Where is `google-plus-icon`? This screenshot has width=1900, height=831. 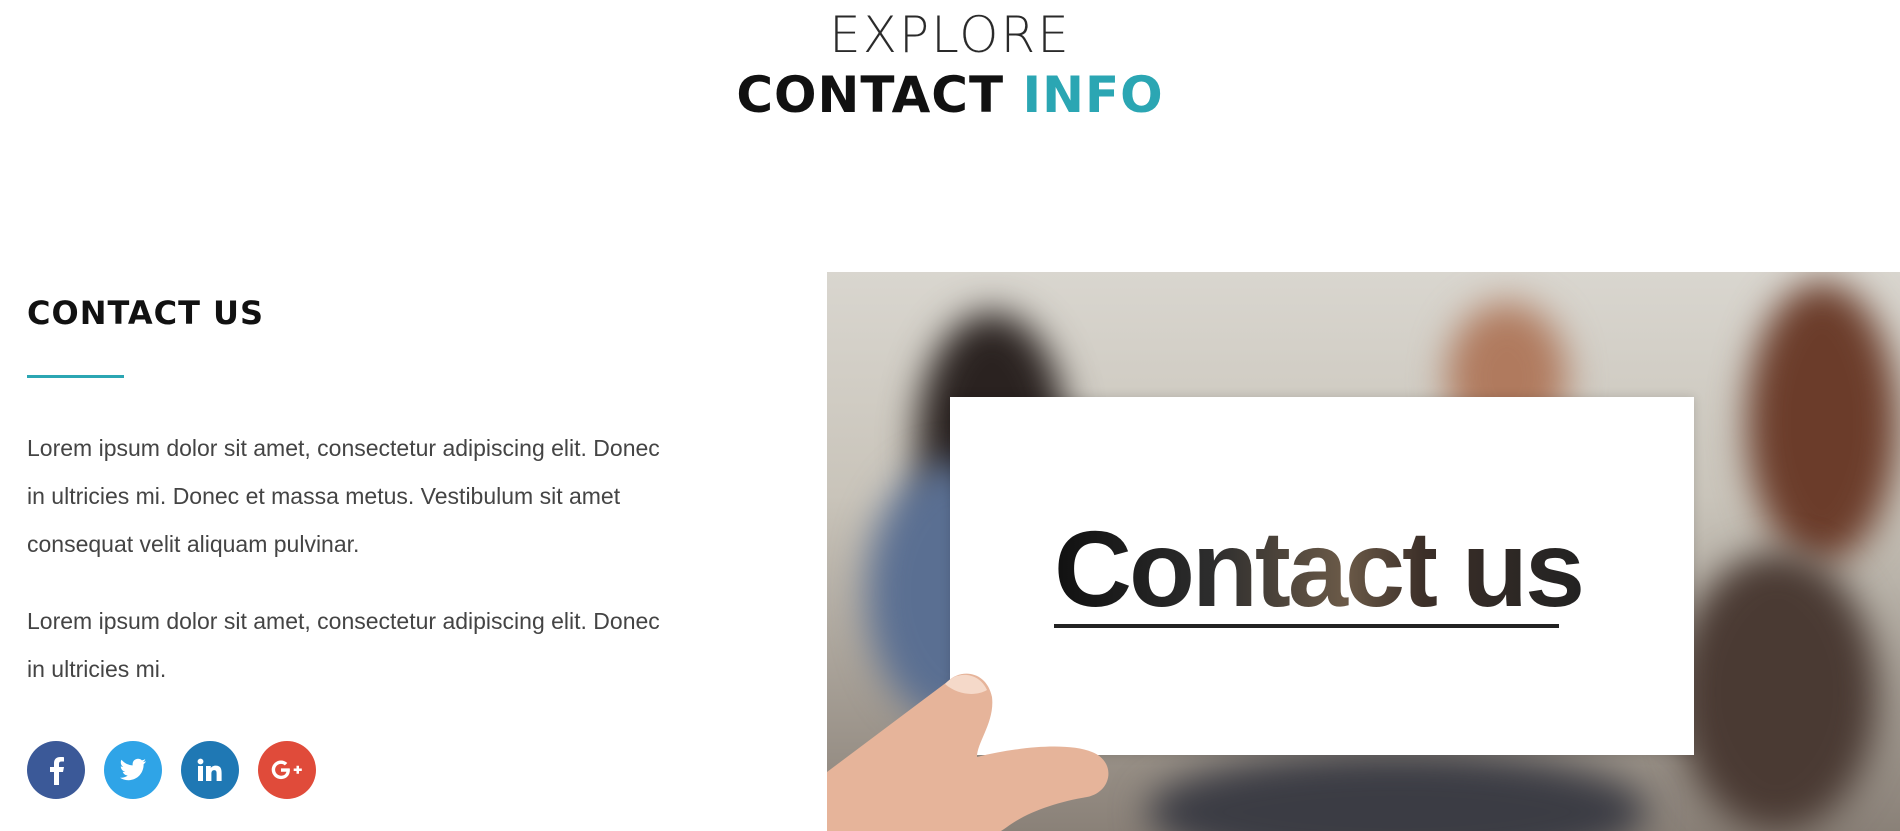 google-plus-icon is located at coordinates (287, 770).